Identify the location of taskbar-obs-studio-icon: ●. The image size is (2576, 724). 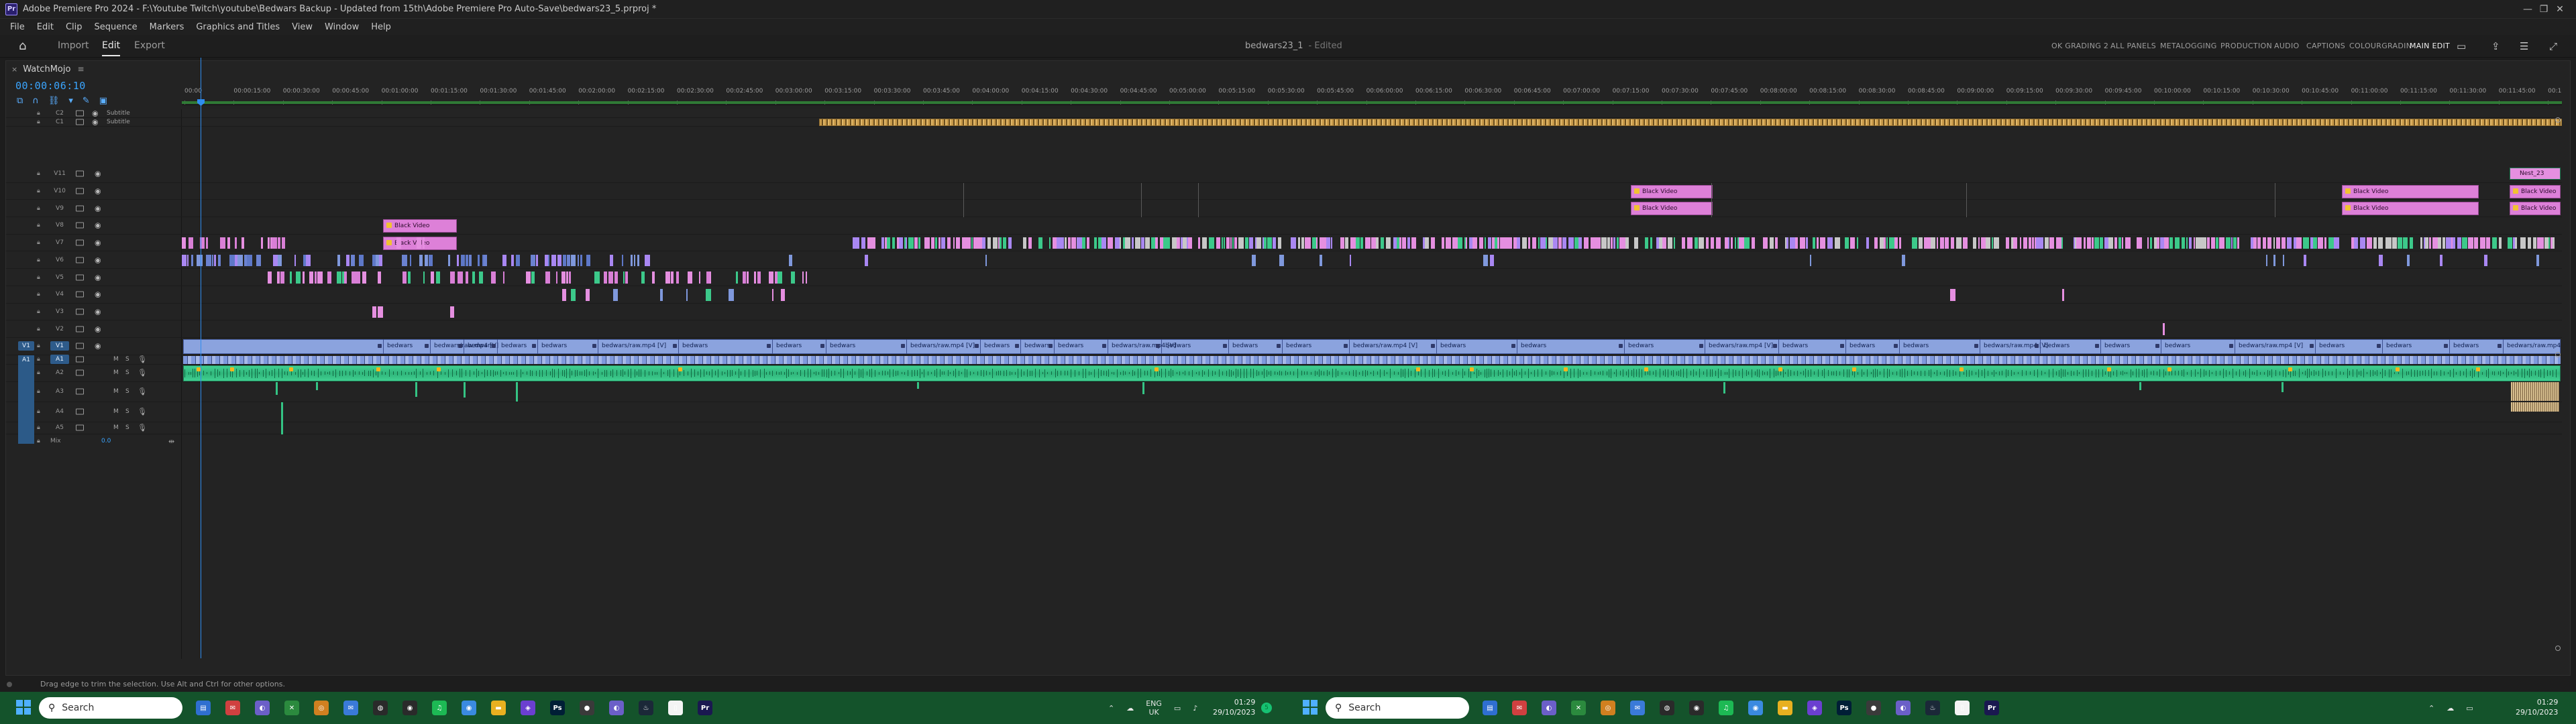
(587, 708).